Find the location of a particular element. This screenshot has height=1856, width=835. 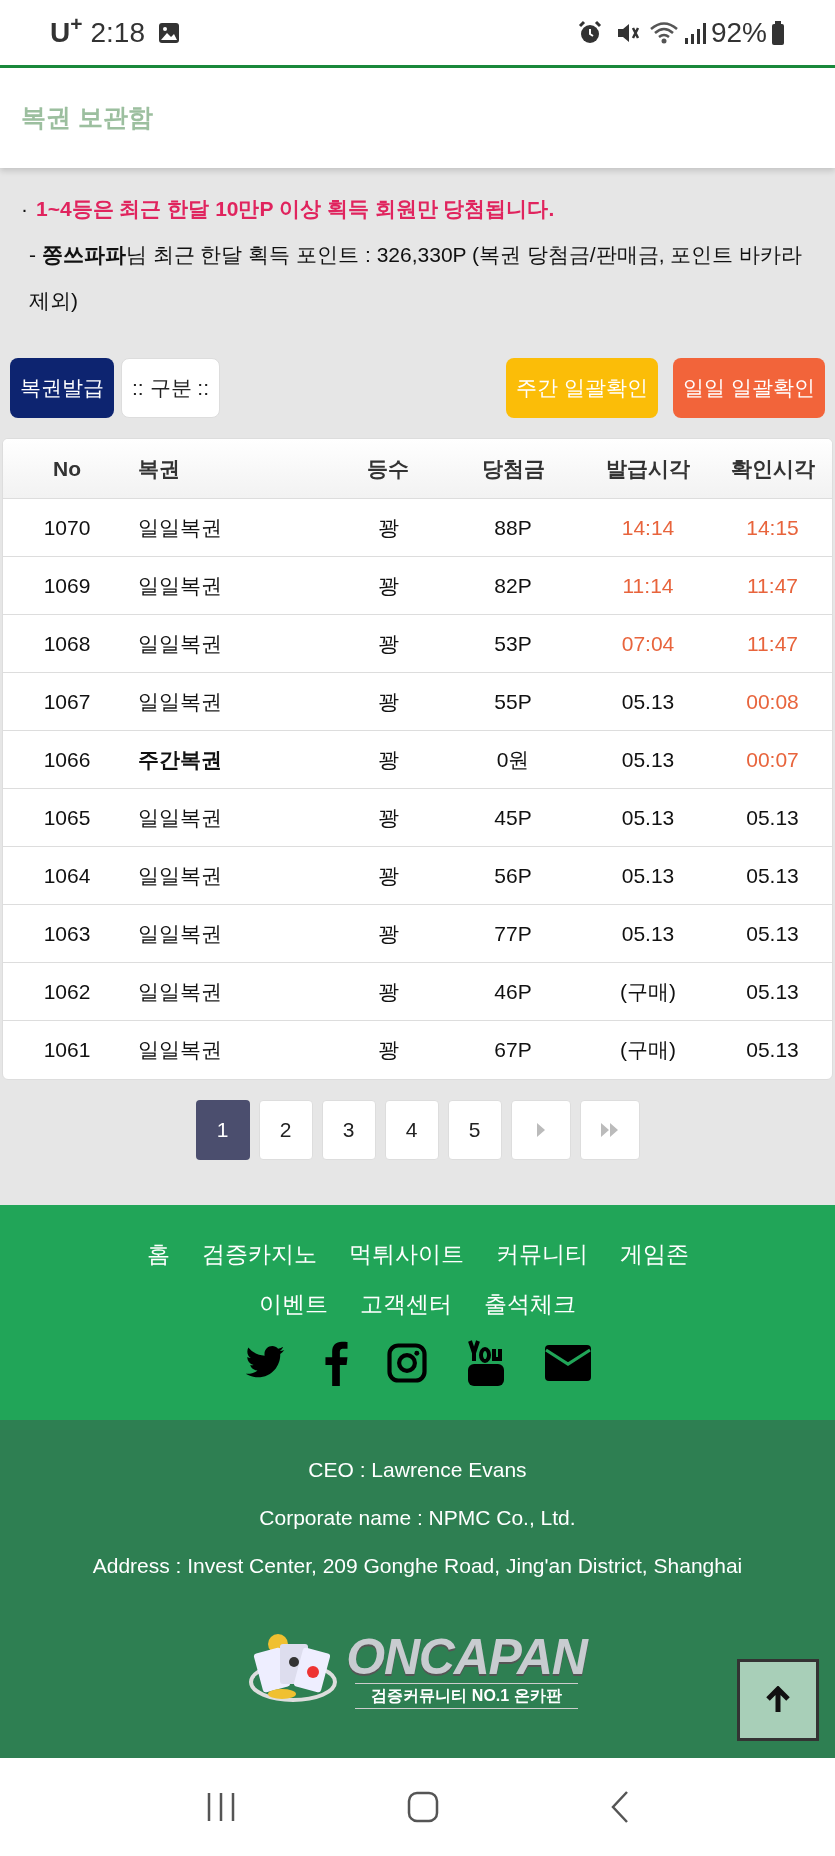

table-cell-text: 1069 is located at coordinates (67, 585).